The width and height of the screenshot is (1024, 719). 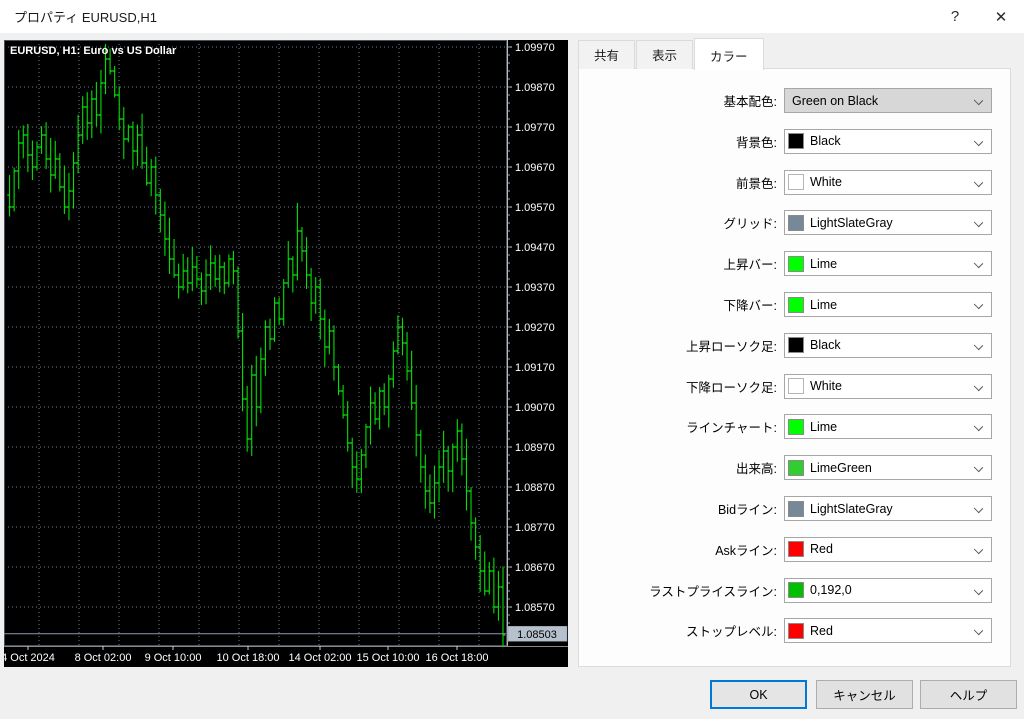 I want to click on color-setting-row: ラストプライスライン: 0,192,0, so click(x=820, y=590).